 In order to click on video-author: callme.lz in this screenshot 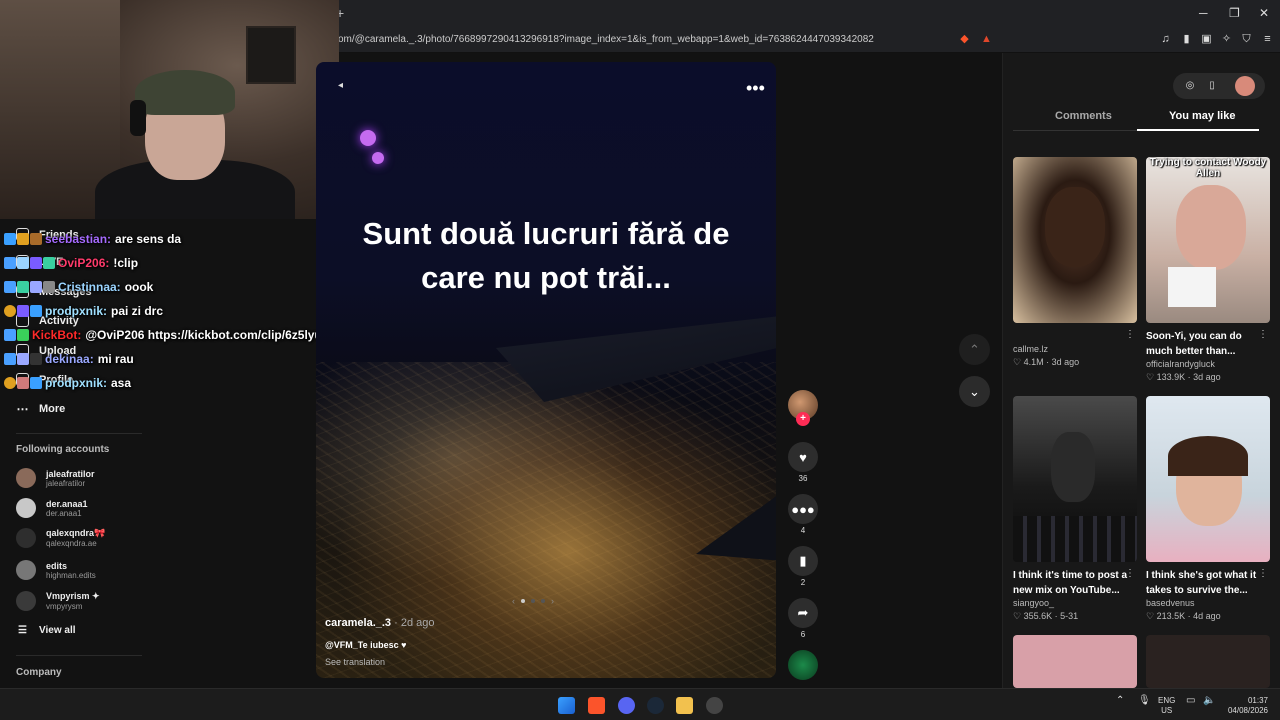, I will do `click(1075, 349)`.